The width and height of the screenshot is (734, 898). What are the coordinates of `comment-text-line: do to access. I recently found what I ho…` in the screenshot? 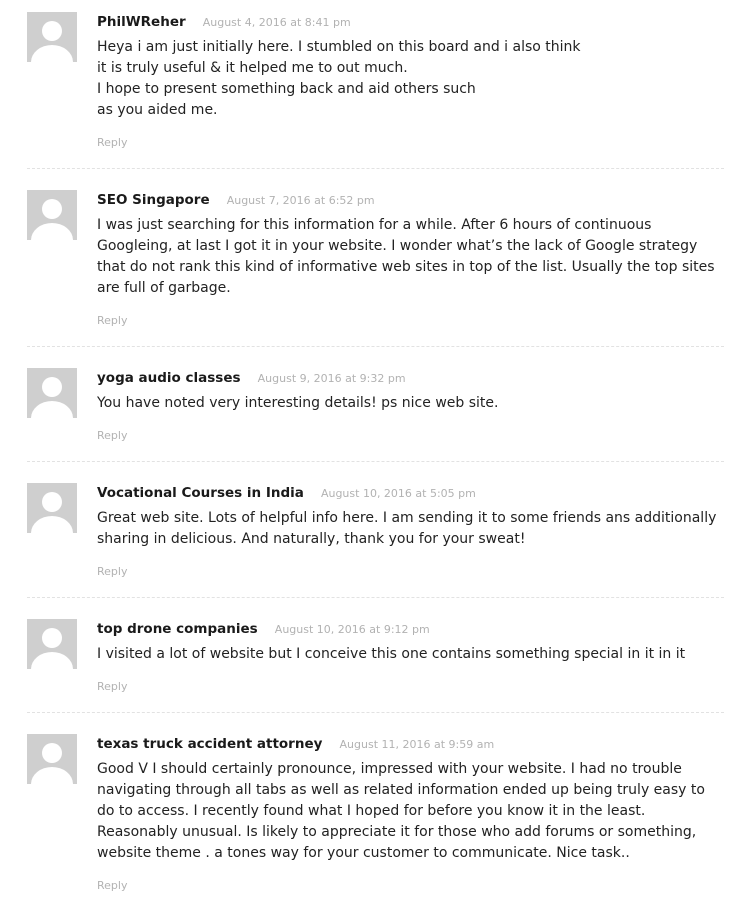 It's located at (371, 811).